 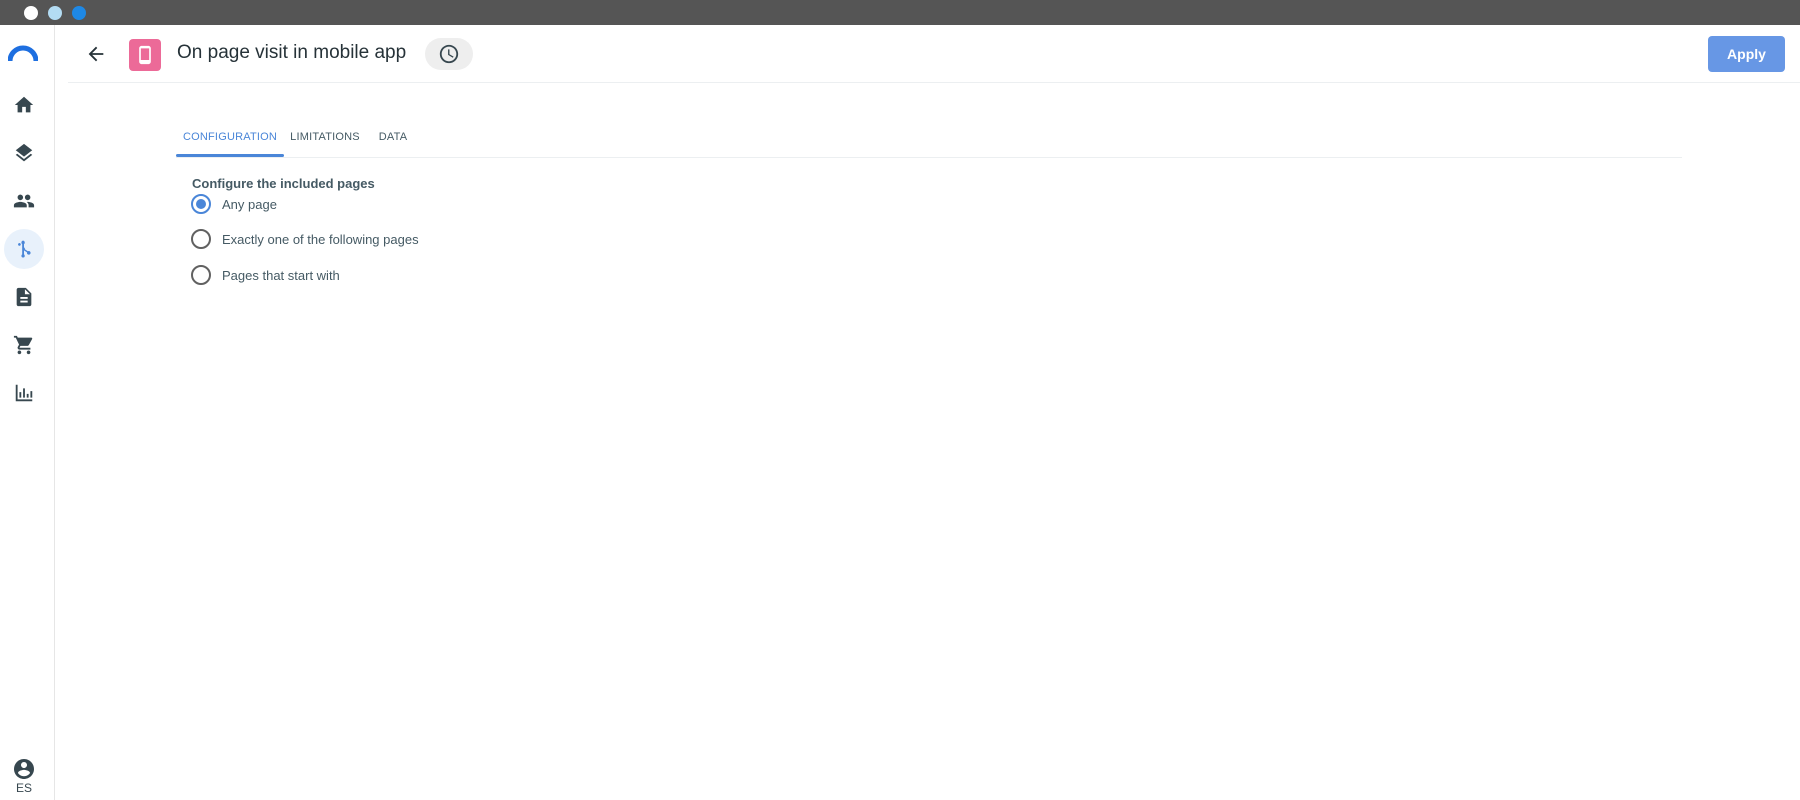 What do you see at coordinates (929, 137) in the screenshot?
I see `tab-bar: CONFIGURATION LIMITATIONS DATA` at bounding box center [929, 137].